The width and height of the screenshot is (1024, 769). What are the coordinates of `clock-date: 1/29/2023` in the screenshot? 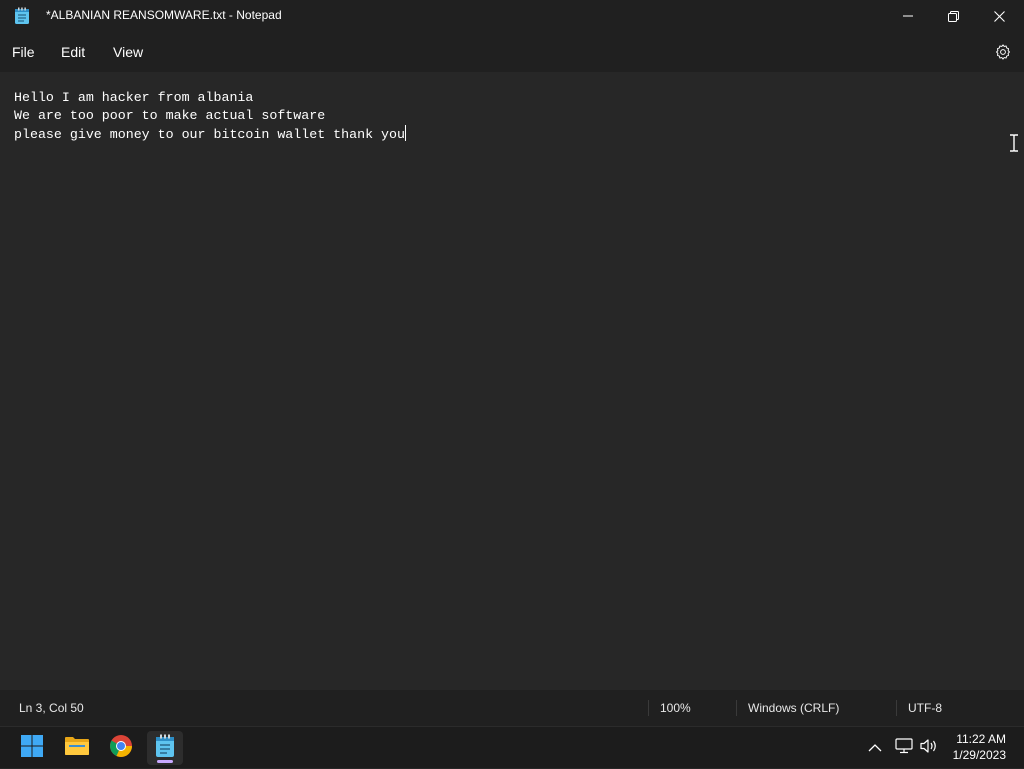 It's located at (979, 755).